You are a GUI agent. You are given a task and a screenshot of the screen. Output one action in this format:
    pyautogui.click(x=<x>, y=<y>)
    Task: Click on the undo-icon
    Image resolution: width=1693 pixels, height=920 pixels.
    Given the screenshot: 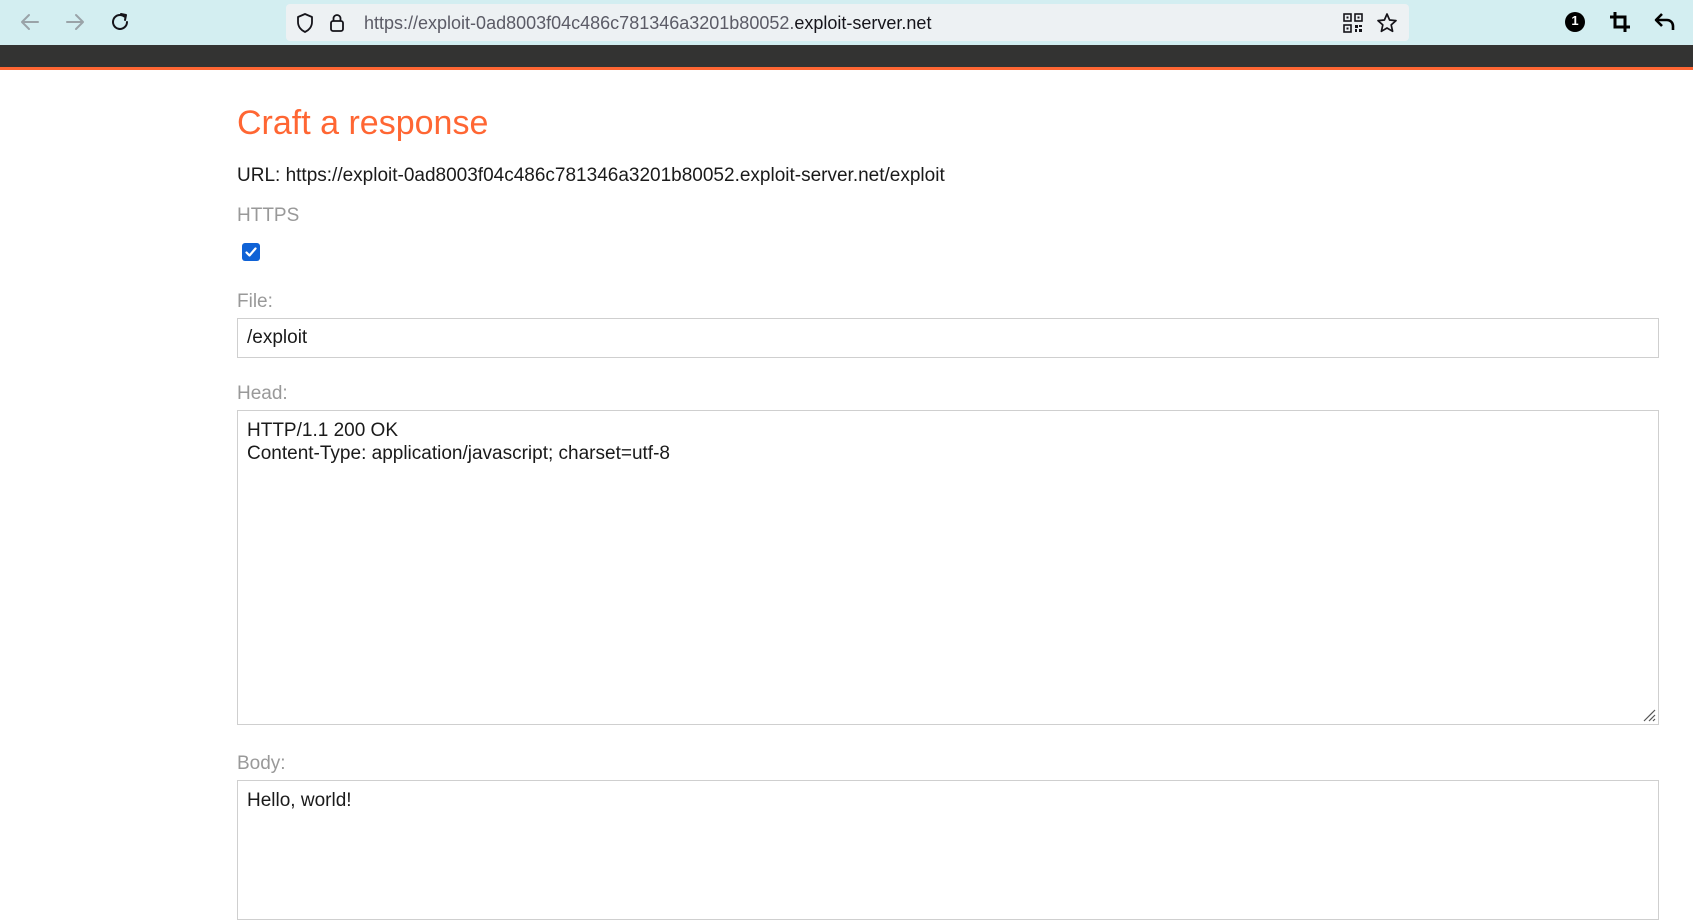 What is the action you would take?
    pyautogui.click(x=1664, y=21)
    